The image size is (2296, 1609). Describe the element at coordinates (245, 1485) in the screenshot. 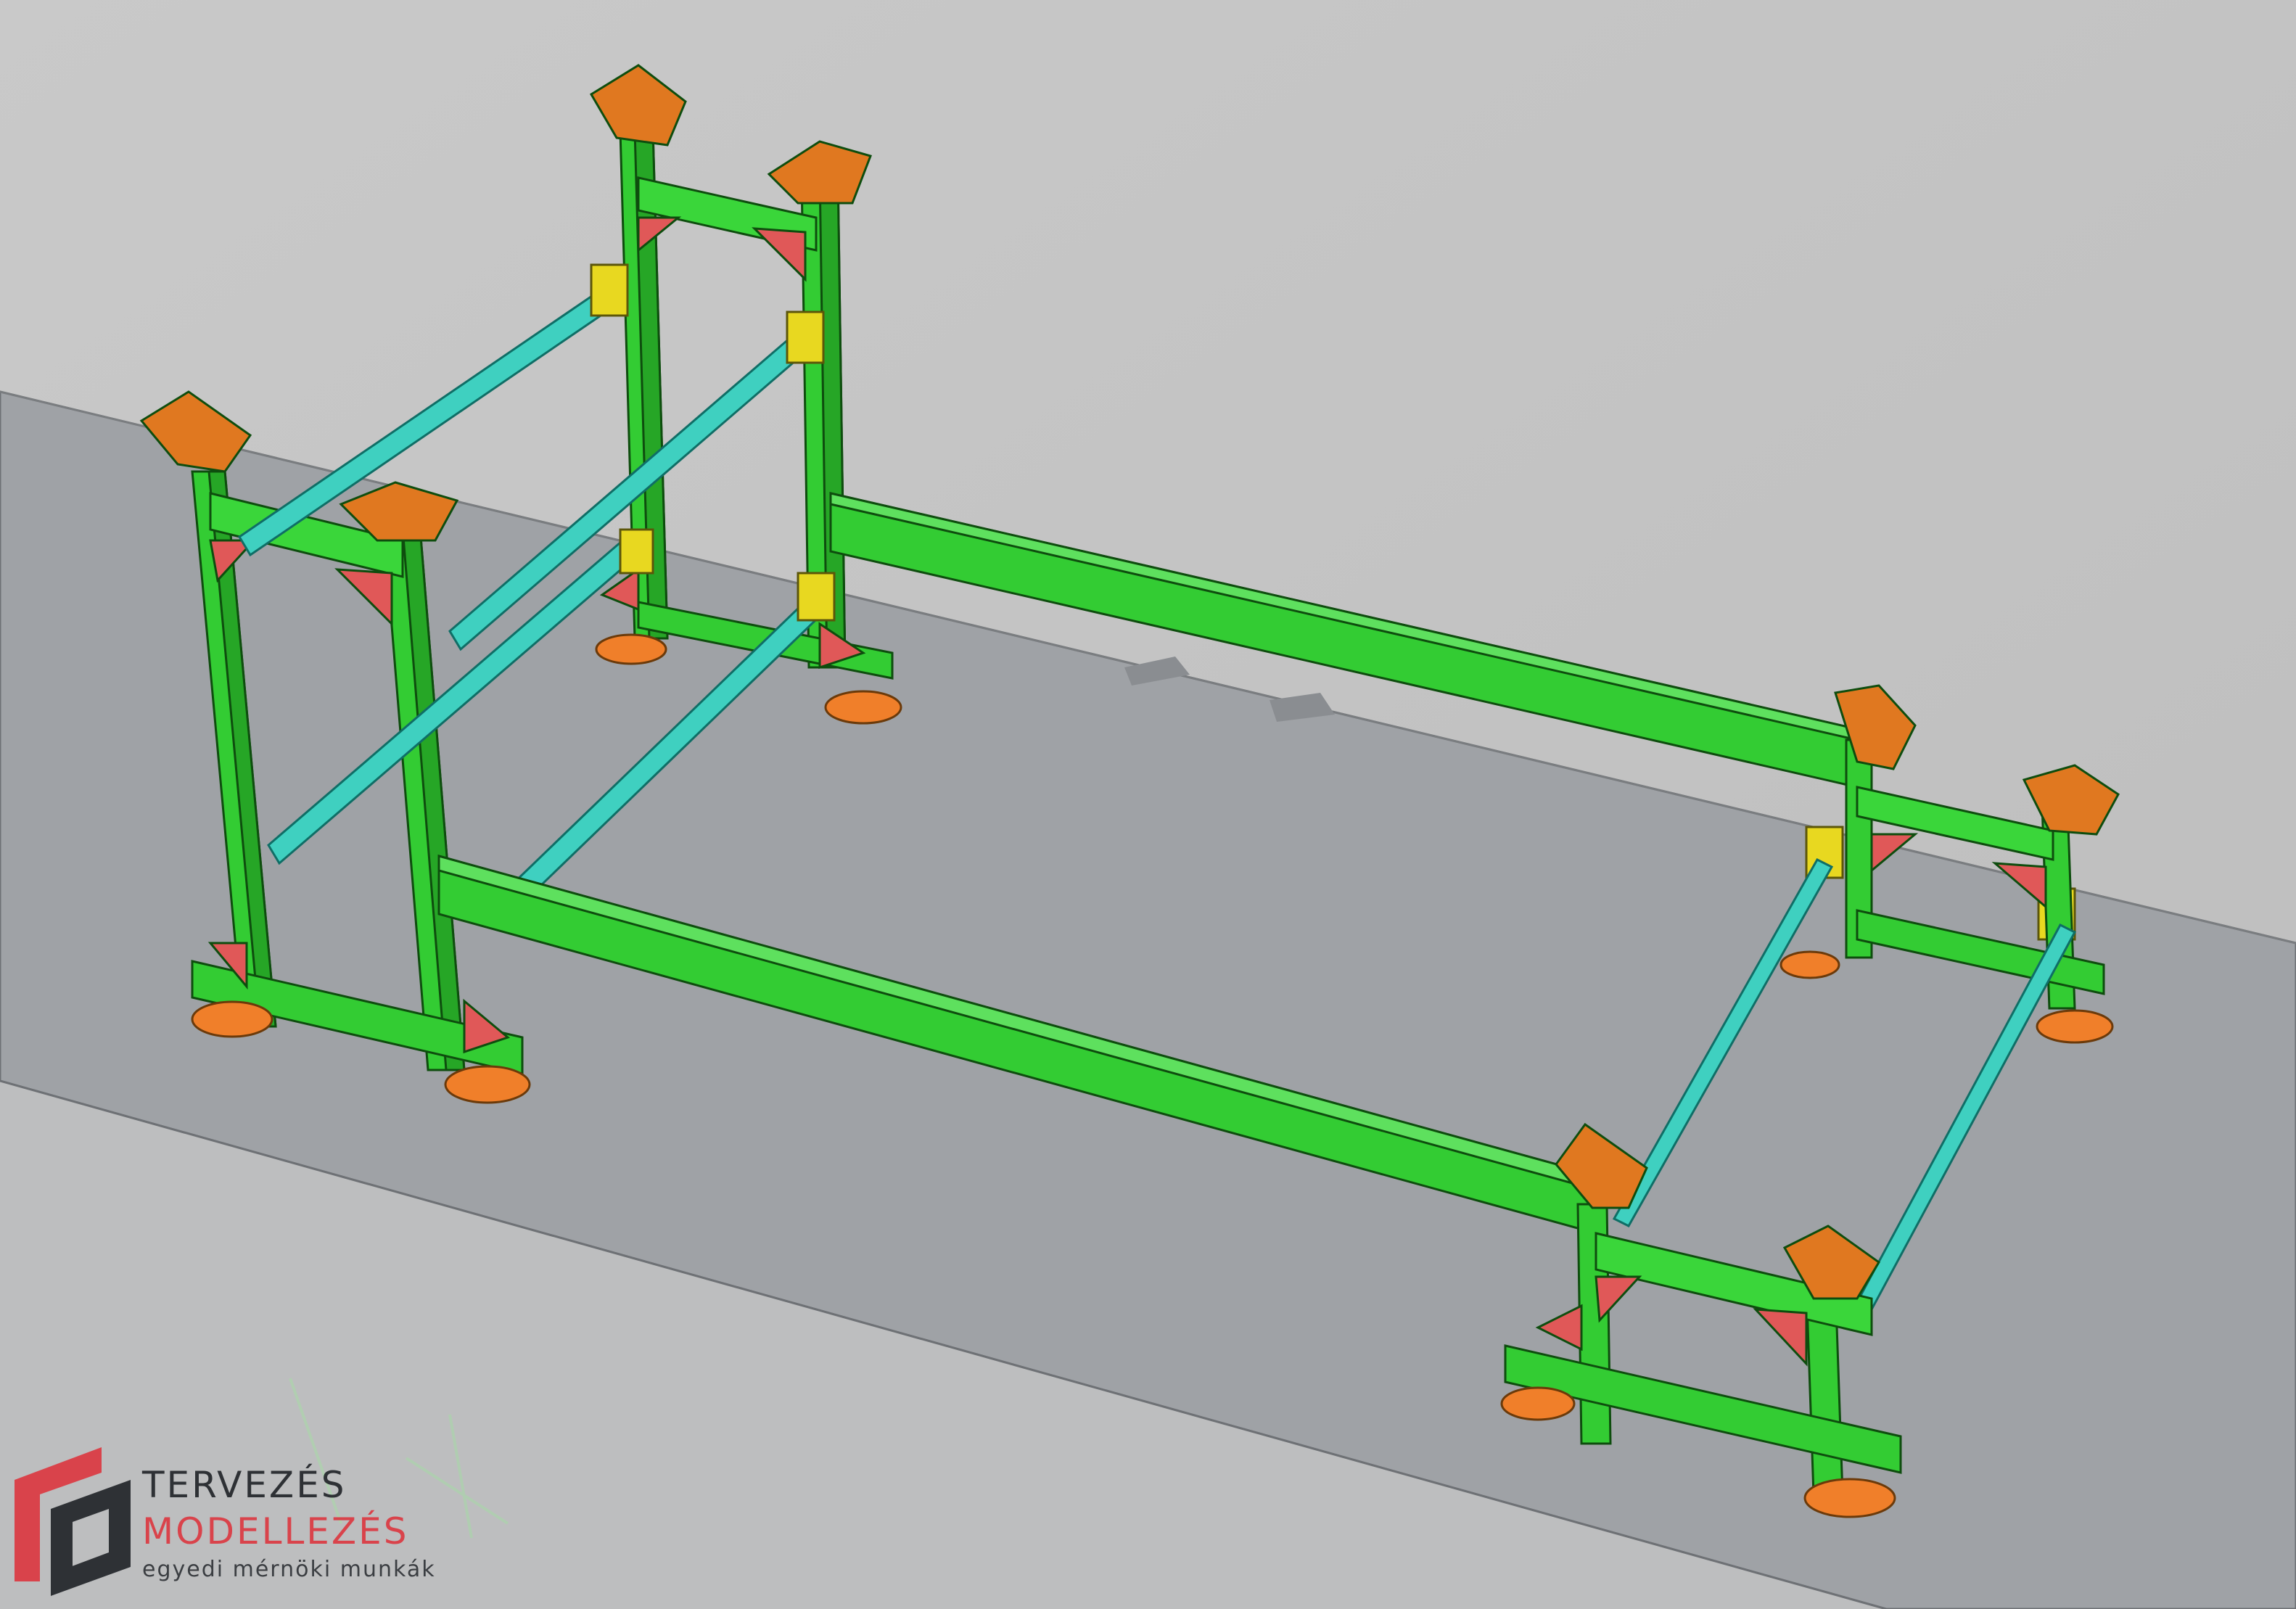

I see `logo-title: TERVEZÉS` at that location.